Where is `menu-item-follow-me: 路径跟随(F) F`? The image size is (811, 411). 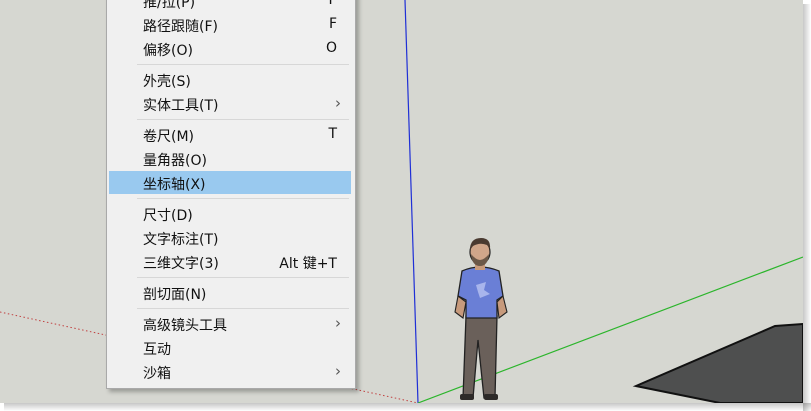 menu-item-follow-me: 路径跟随(F) F is located at coordinates (230, 24).